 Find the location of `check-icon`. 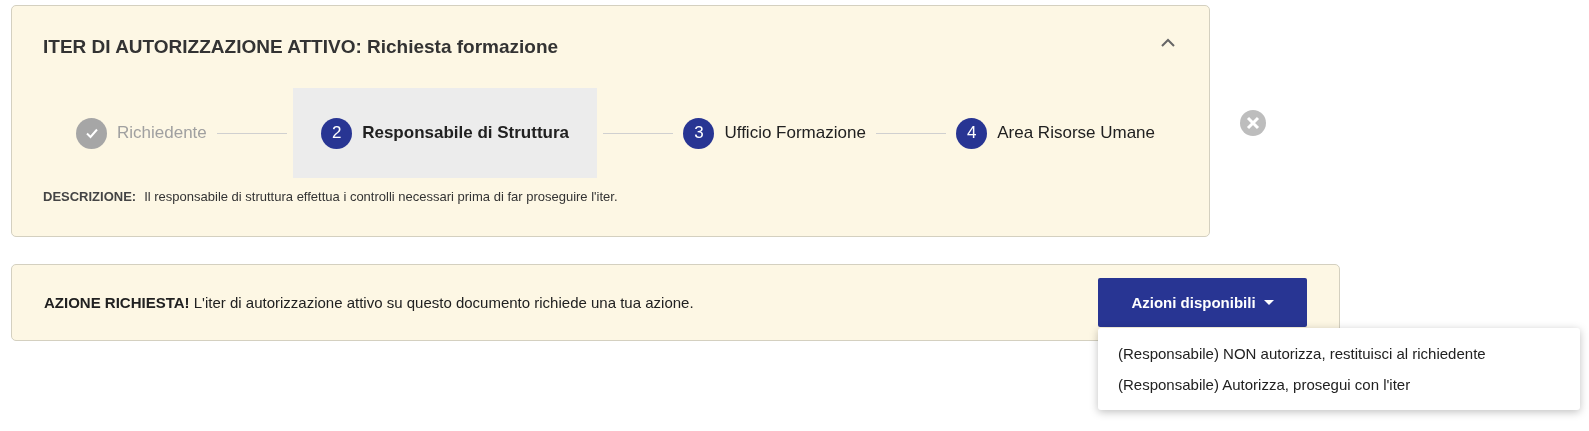

check-icon is located at coordinates (91, 133).